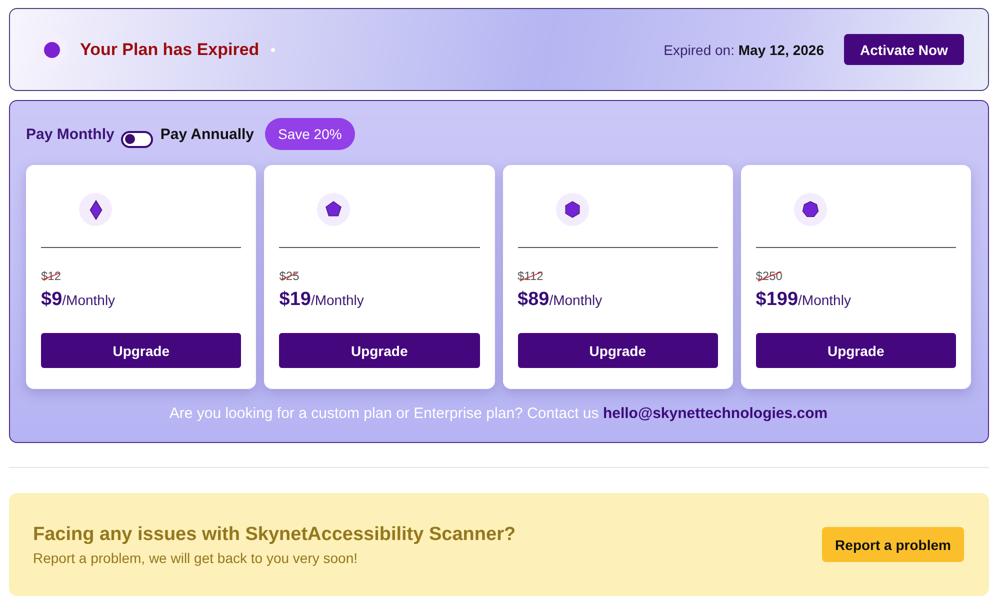 The width and height of the screenshot is (1000, 604). What do you see at coordinates (207, 134) in the screenshot?
I see `billing-option-label: Pay Annually` at bounding box center [207, 134].